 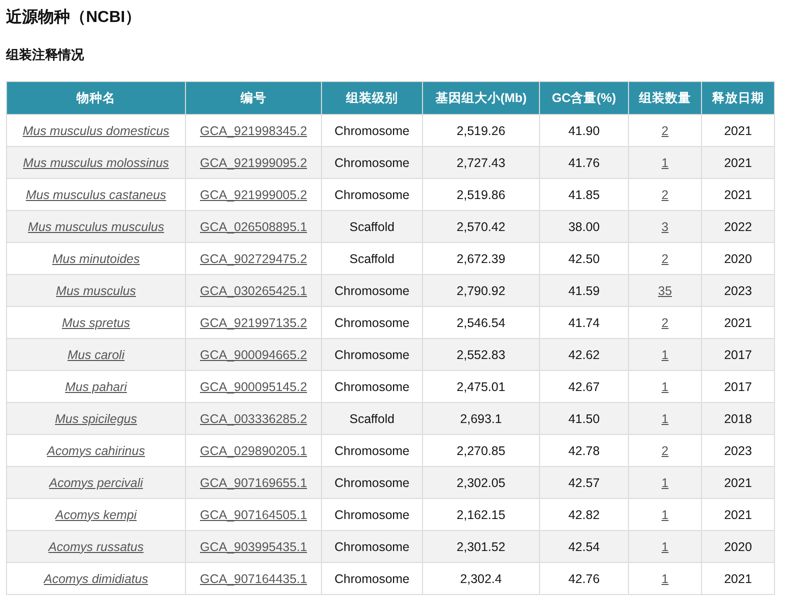 What do you see at coordinates (96, 98) in the screenshot?
I see `column-header: 物种名` at bounding box center [96, 98].